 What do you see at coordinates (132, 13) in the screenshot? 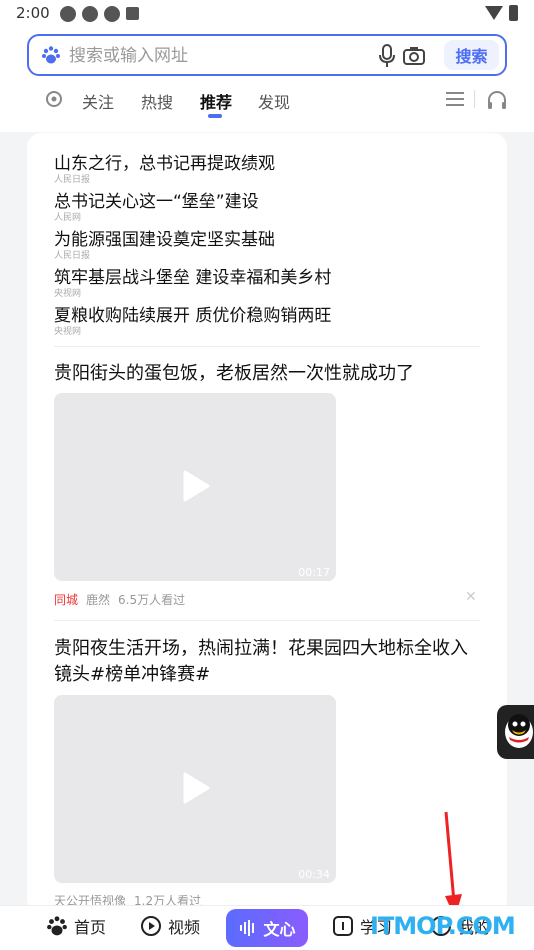
I see `notification-a-icon` at bounding box center [132, 13].